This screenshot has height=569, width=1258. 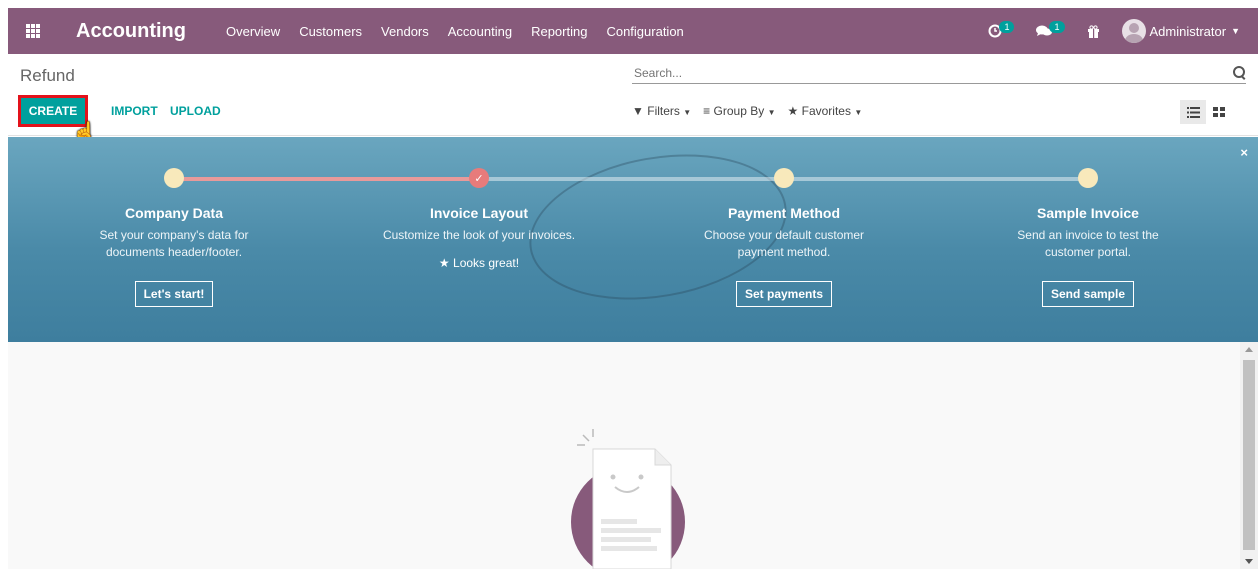 I want to click on gift-menu, so click(x=1093, y=31).